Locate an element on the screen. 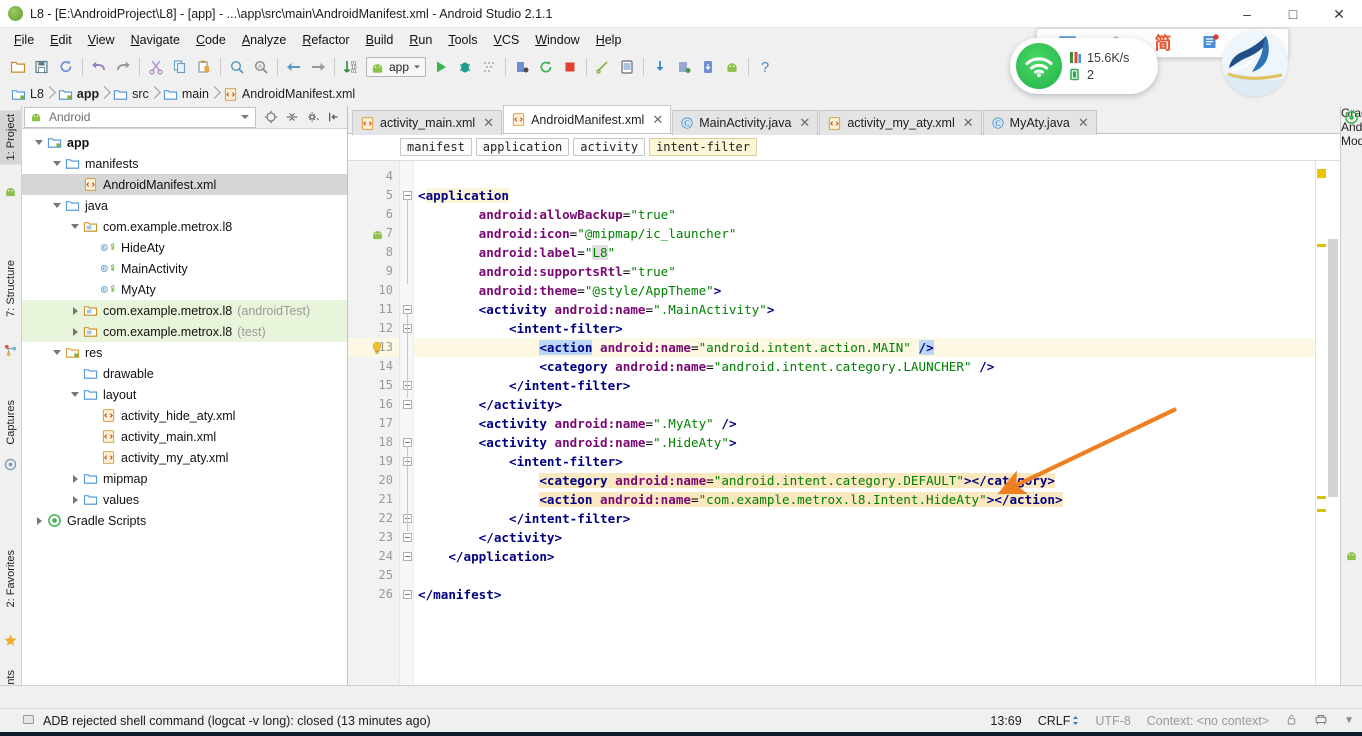  maximize-button: □ is located at coordinates (1293, 14).